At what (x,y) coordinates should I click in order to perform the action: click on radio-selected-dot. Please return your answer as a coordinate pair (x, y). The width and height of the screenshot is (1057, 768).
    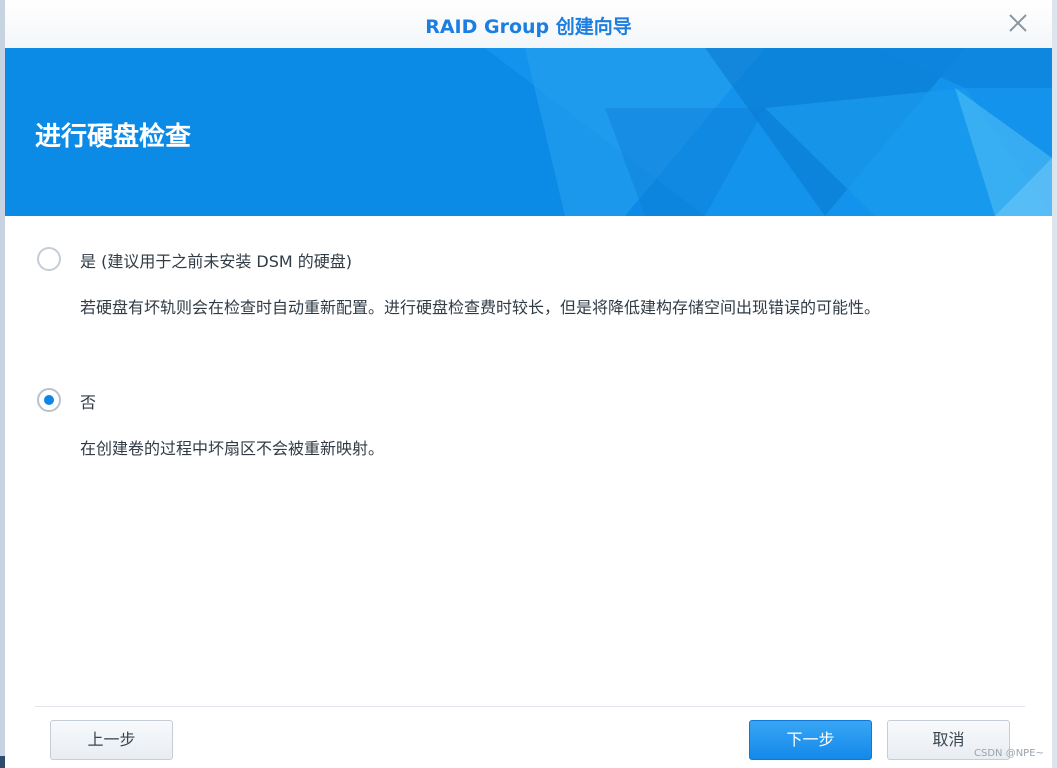
    Looking at the image, I should click on (49, 400).